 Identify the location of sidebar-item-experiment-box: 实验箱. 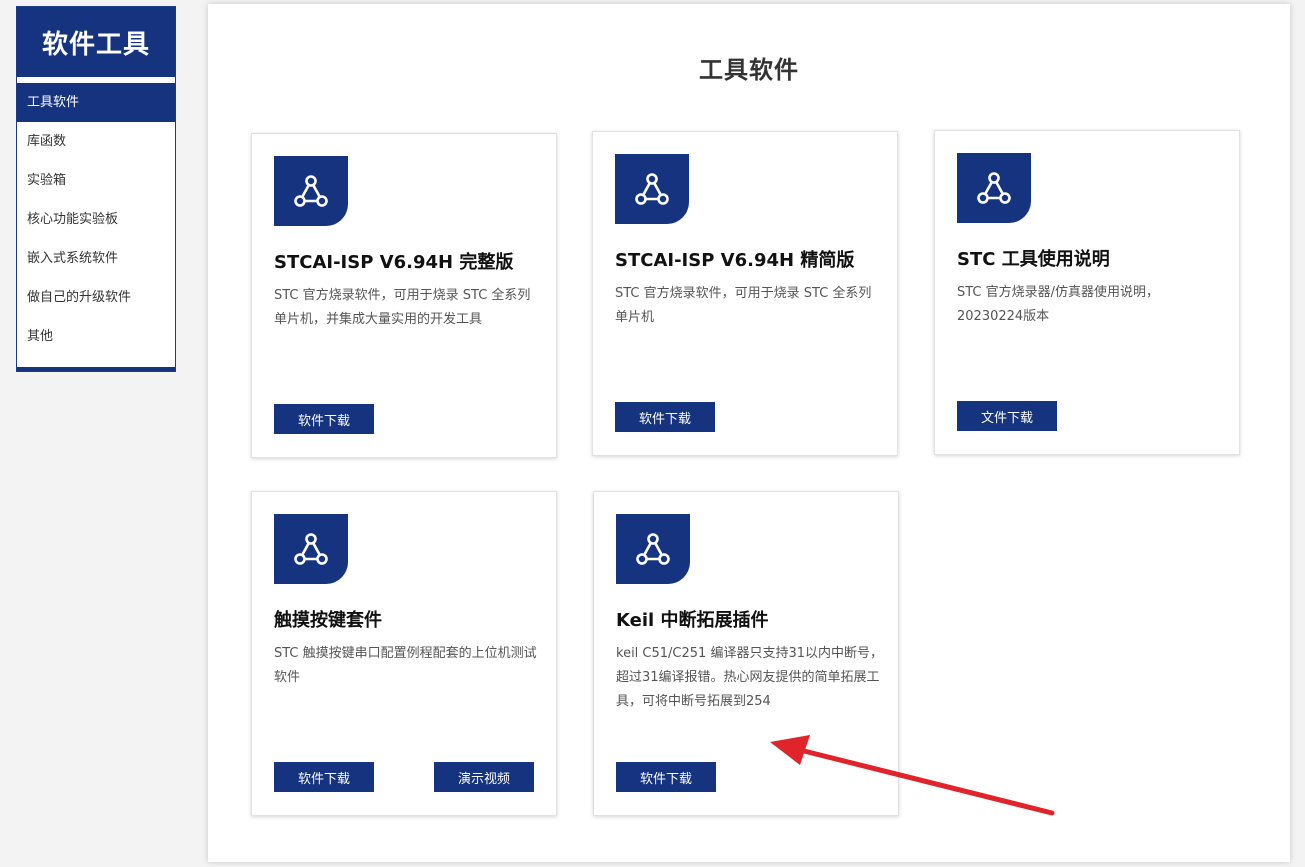
(96, 180).